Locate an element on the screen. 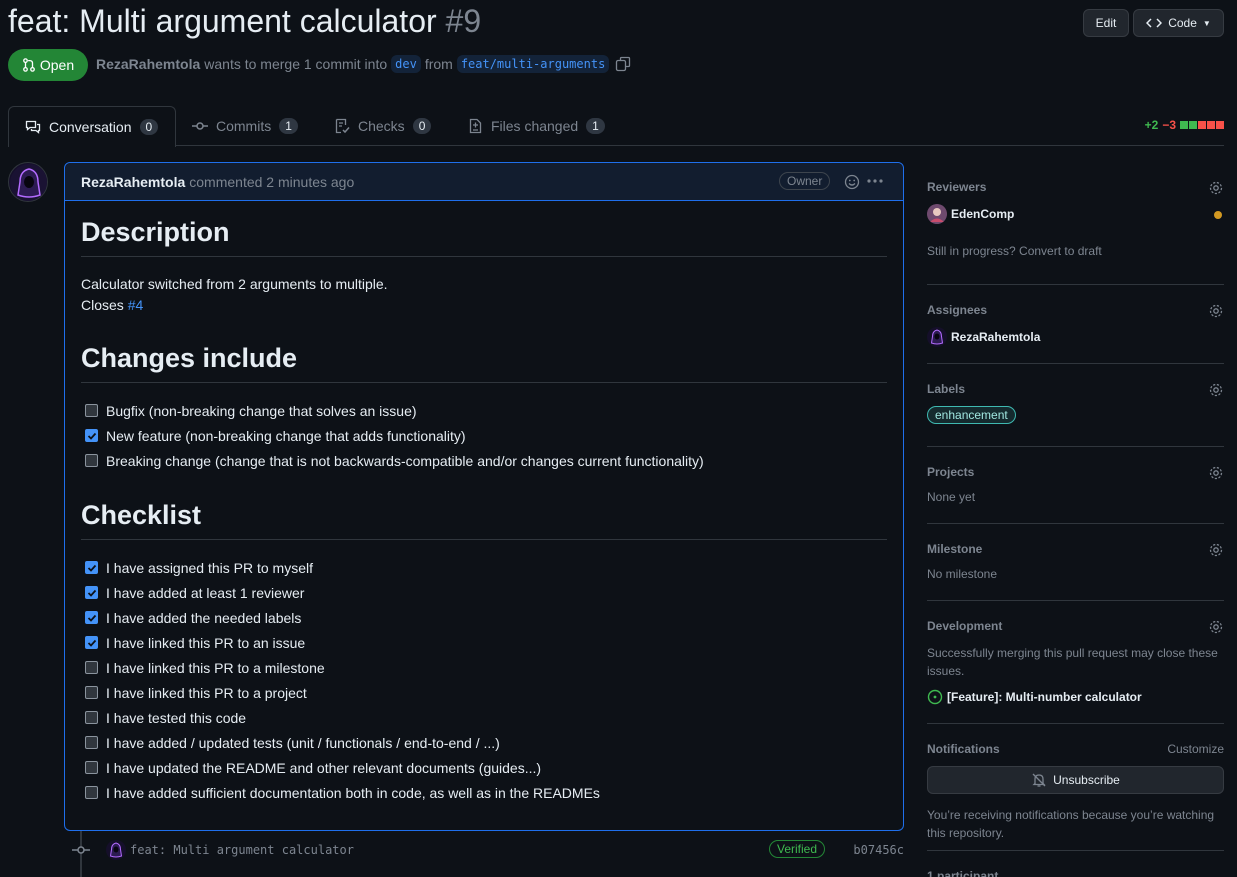  assignee-name: RezaRahemtola is located at coordinates (996, 337).